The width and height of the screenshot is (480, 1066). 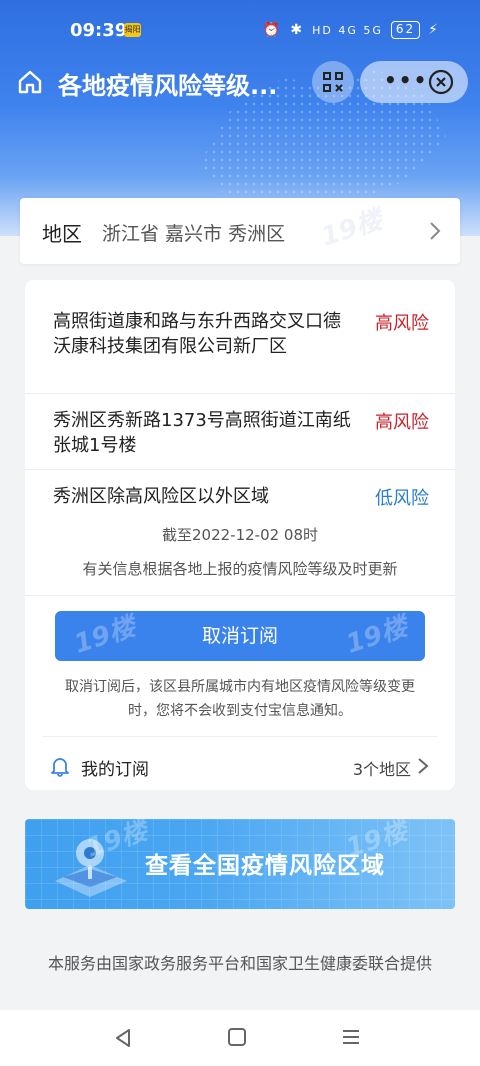 I want to click on qr-scan-button, so click(x=333, y=82).